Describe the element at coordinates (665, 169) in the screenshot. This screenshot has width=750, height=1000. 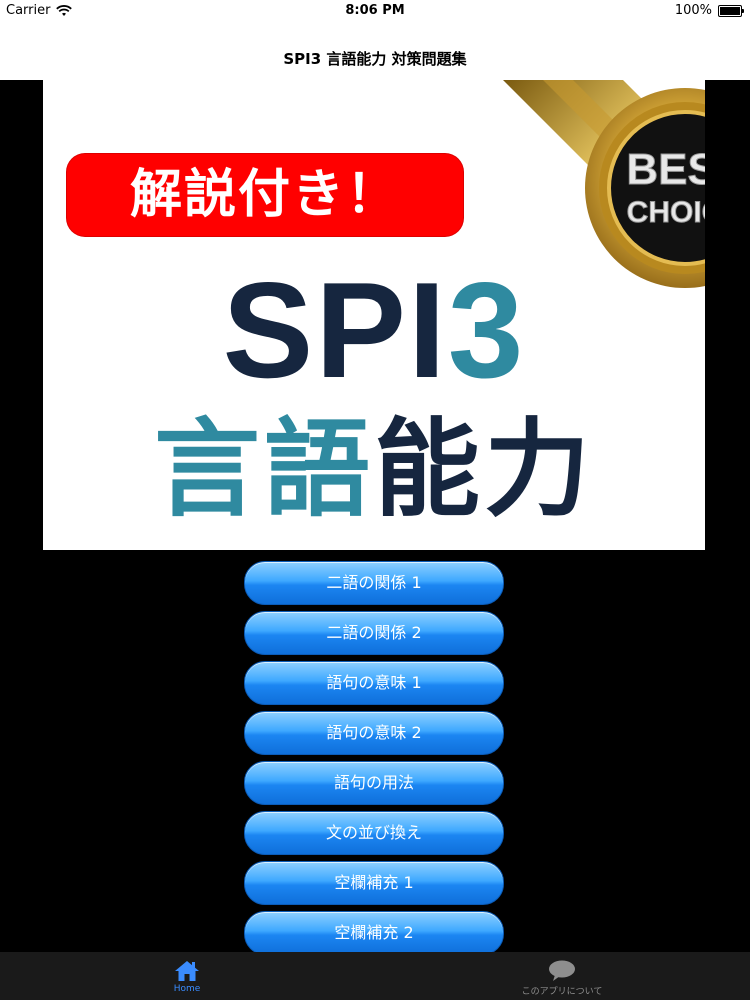
I see `ribbon-best-text: BEST` at that location.